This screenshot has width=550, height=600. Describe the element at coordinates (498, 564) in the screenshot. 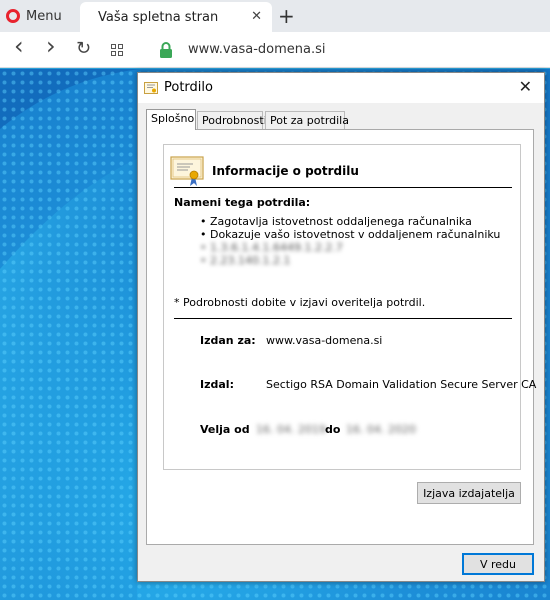

I see `ok-button: V redu` at that location.